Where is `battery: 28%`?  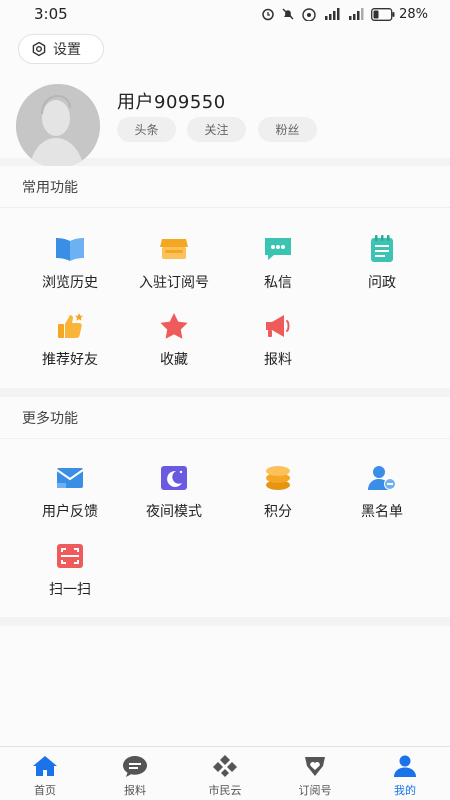 battery: 28% is located at coordinates (399, 14).